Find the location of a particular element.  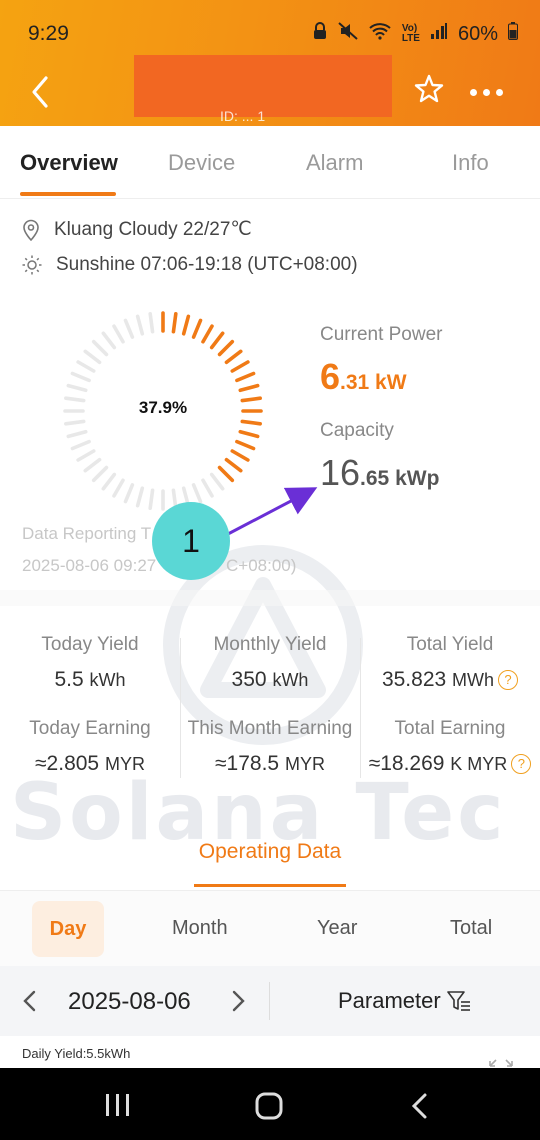

stat-value: 35.823 is located at coordinates (414, 679).